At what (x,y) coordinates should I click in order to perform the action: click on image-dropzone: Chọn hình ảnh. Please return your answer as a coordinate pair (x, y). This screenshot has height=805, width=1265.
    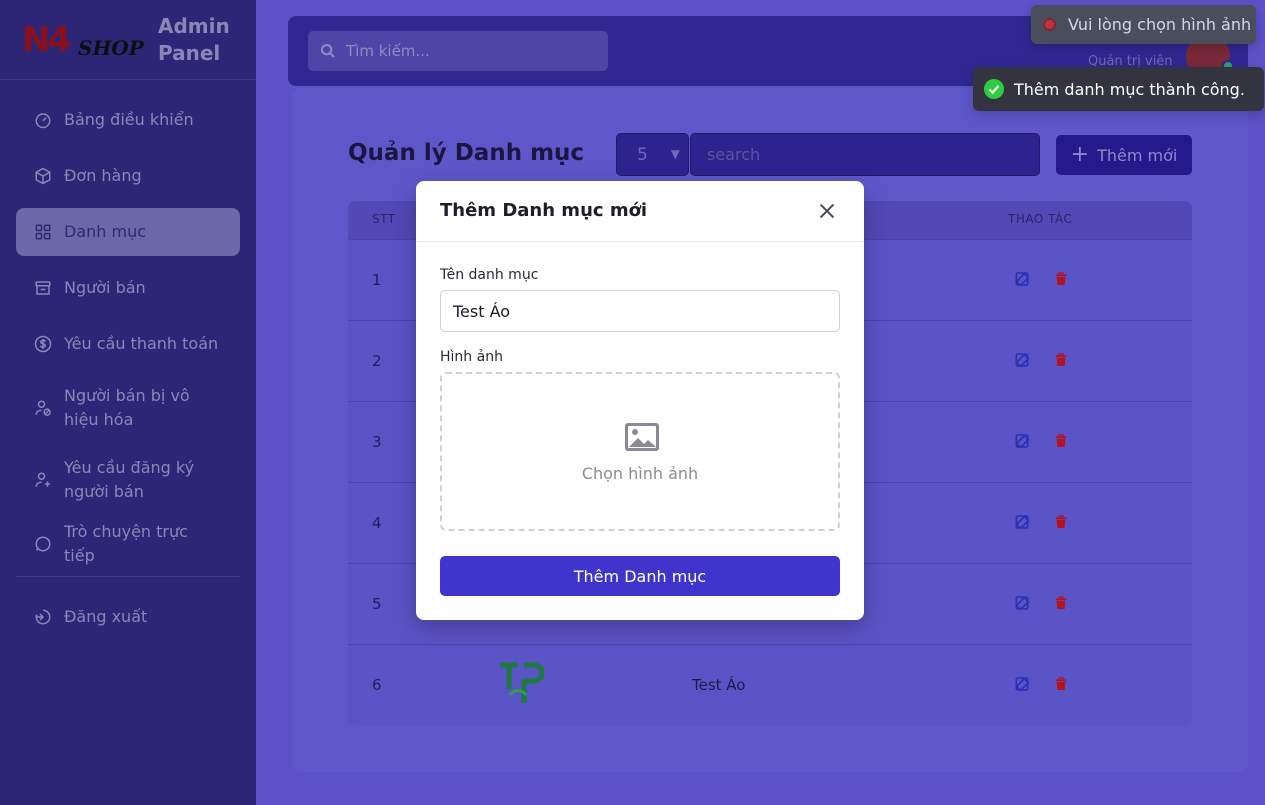
    Looking at the image, I should click on (640, 451).